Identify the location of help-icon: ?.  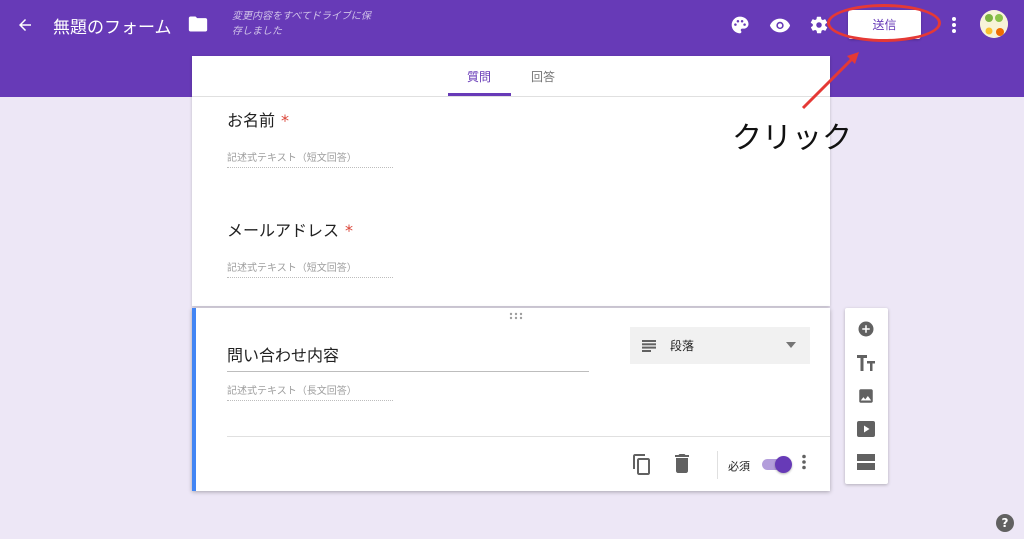
(1005, 523).